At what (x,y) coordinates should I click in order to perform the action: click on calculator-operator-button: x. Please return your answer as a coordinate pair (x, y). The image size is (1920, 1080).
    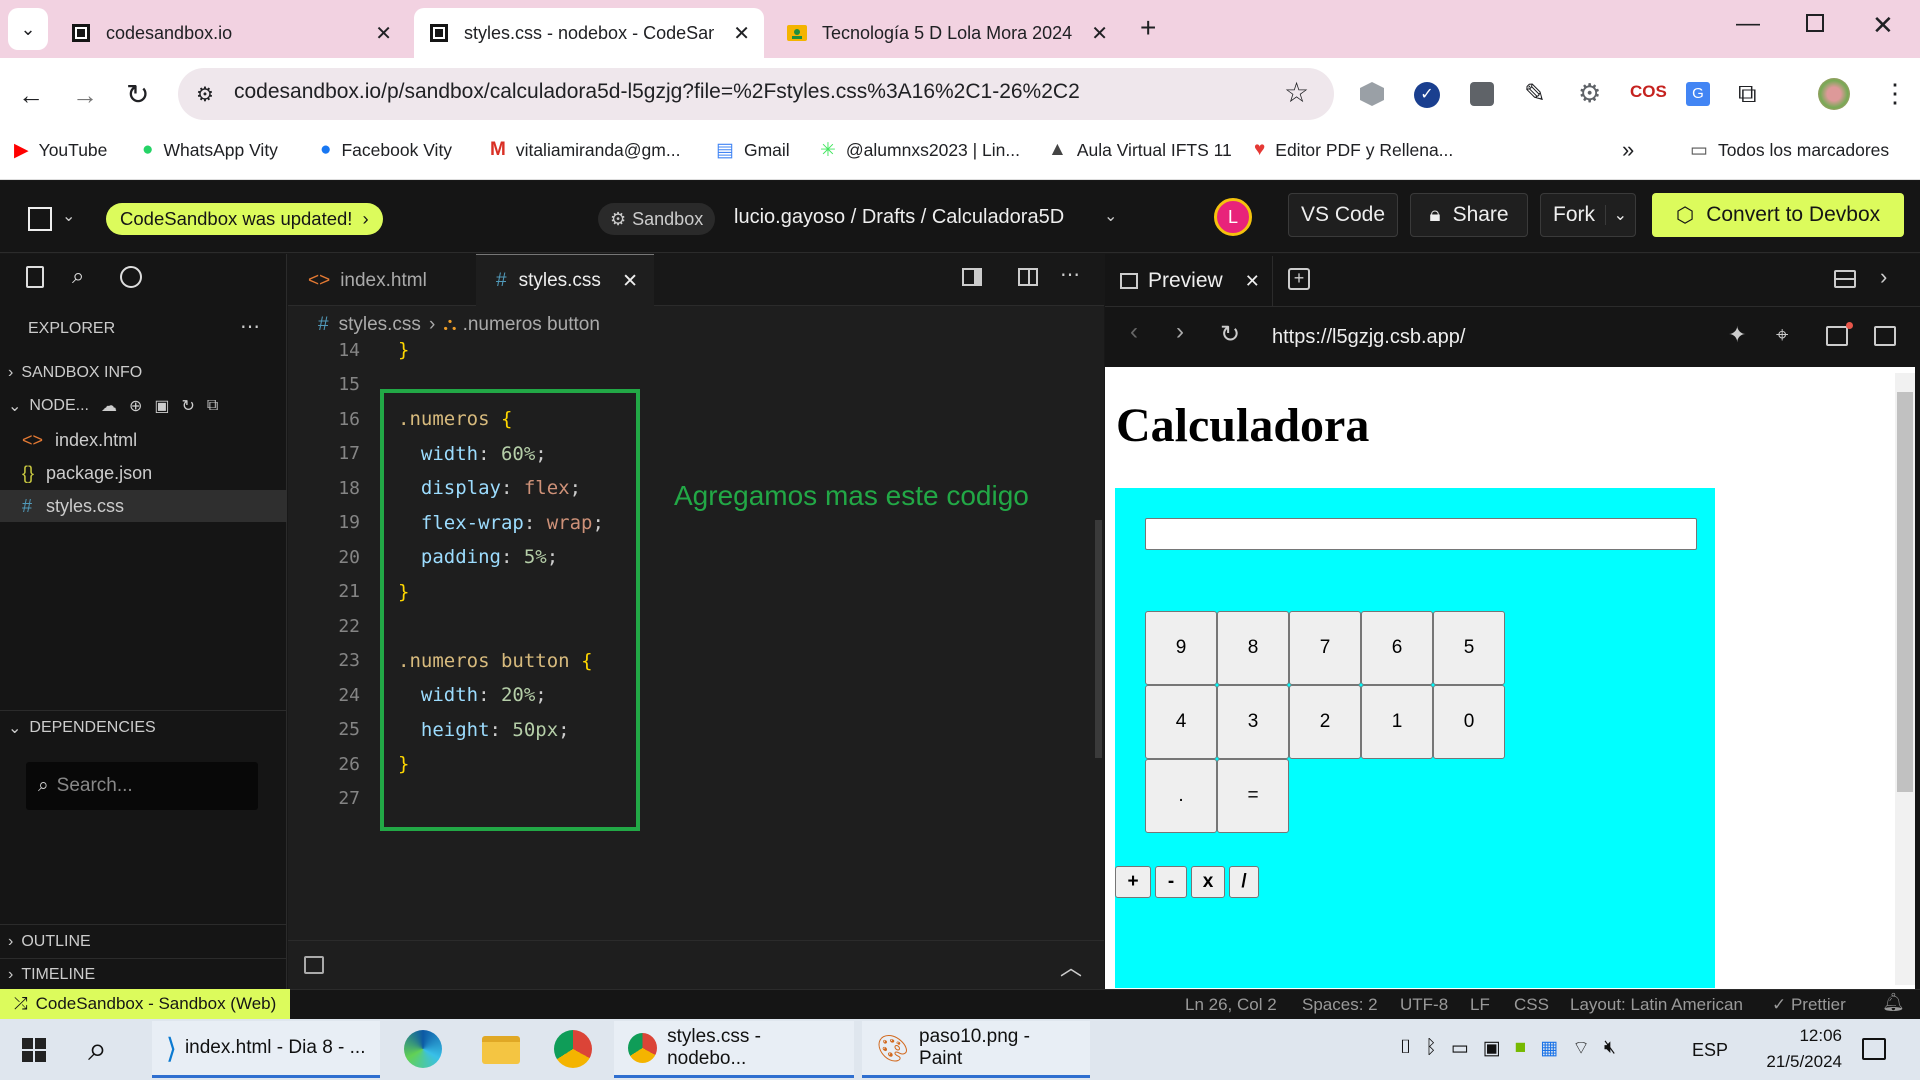
    Looking at the image, I should click on (1208, 882).